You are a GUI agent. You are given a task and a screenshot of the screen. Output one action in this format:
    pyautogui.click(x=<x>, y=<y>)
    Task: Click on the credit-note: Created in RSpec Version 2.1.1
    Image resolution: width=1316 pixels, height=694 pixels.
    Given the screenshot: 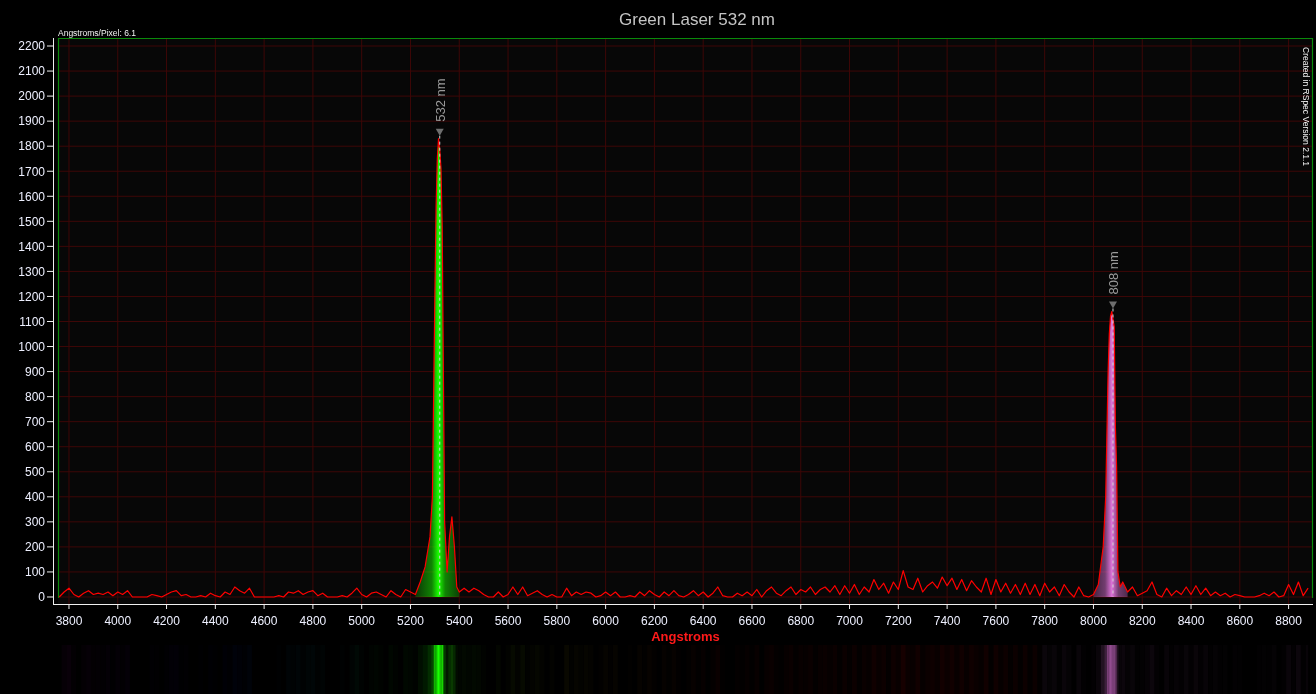 What is the action you would take?
    pyautogui.click(x=1306, y=107)
    